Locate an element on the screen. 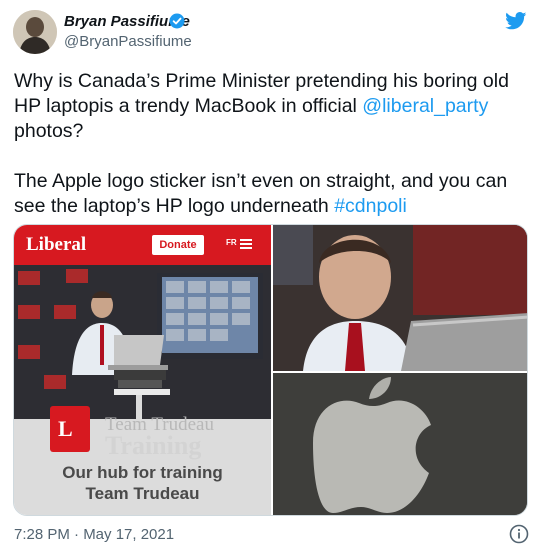  media-image-trudeau-closeup is located at coordinates (400, 298).